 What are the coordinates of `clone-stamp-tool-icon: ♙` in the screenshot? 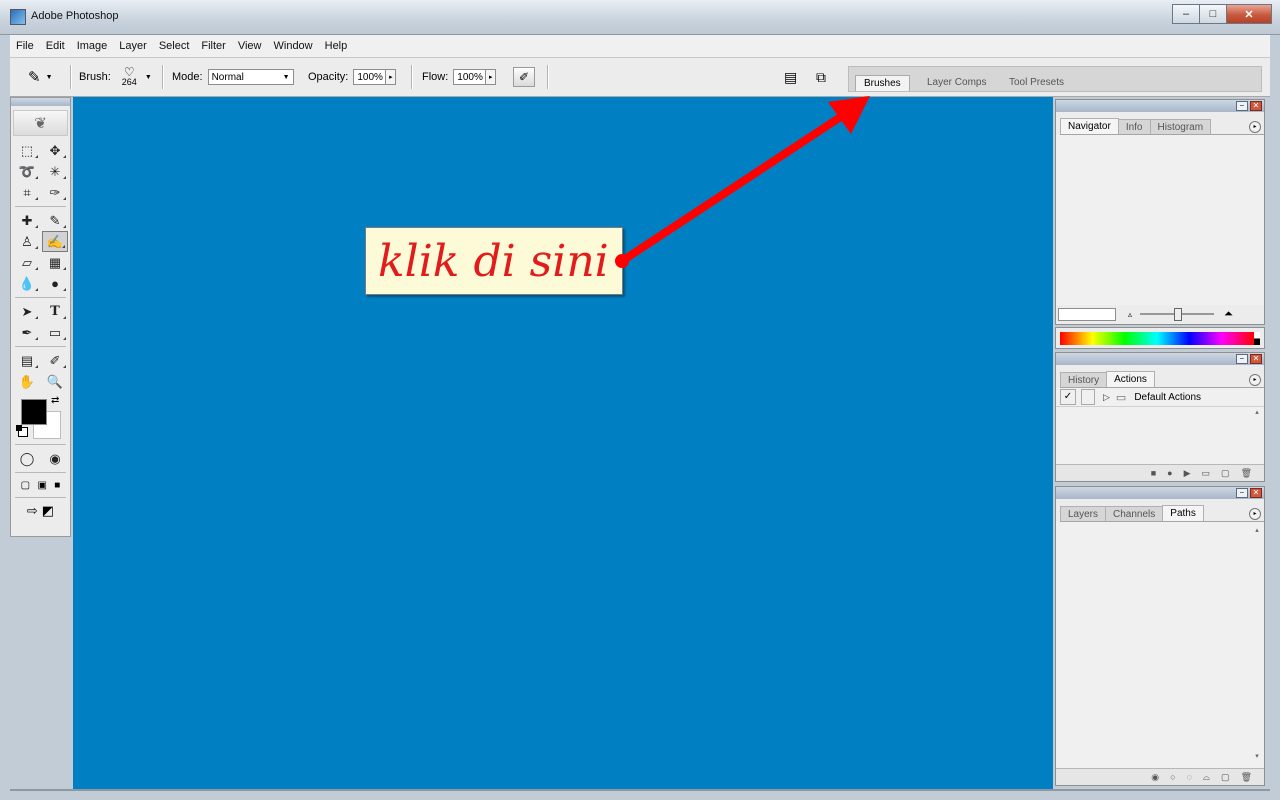 It's located at (27, 241).